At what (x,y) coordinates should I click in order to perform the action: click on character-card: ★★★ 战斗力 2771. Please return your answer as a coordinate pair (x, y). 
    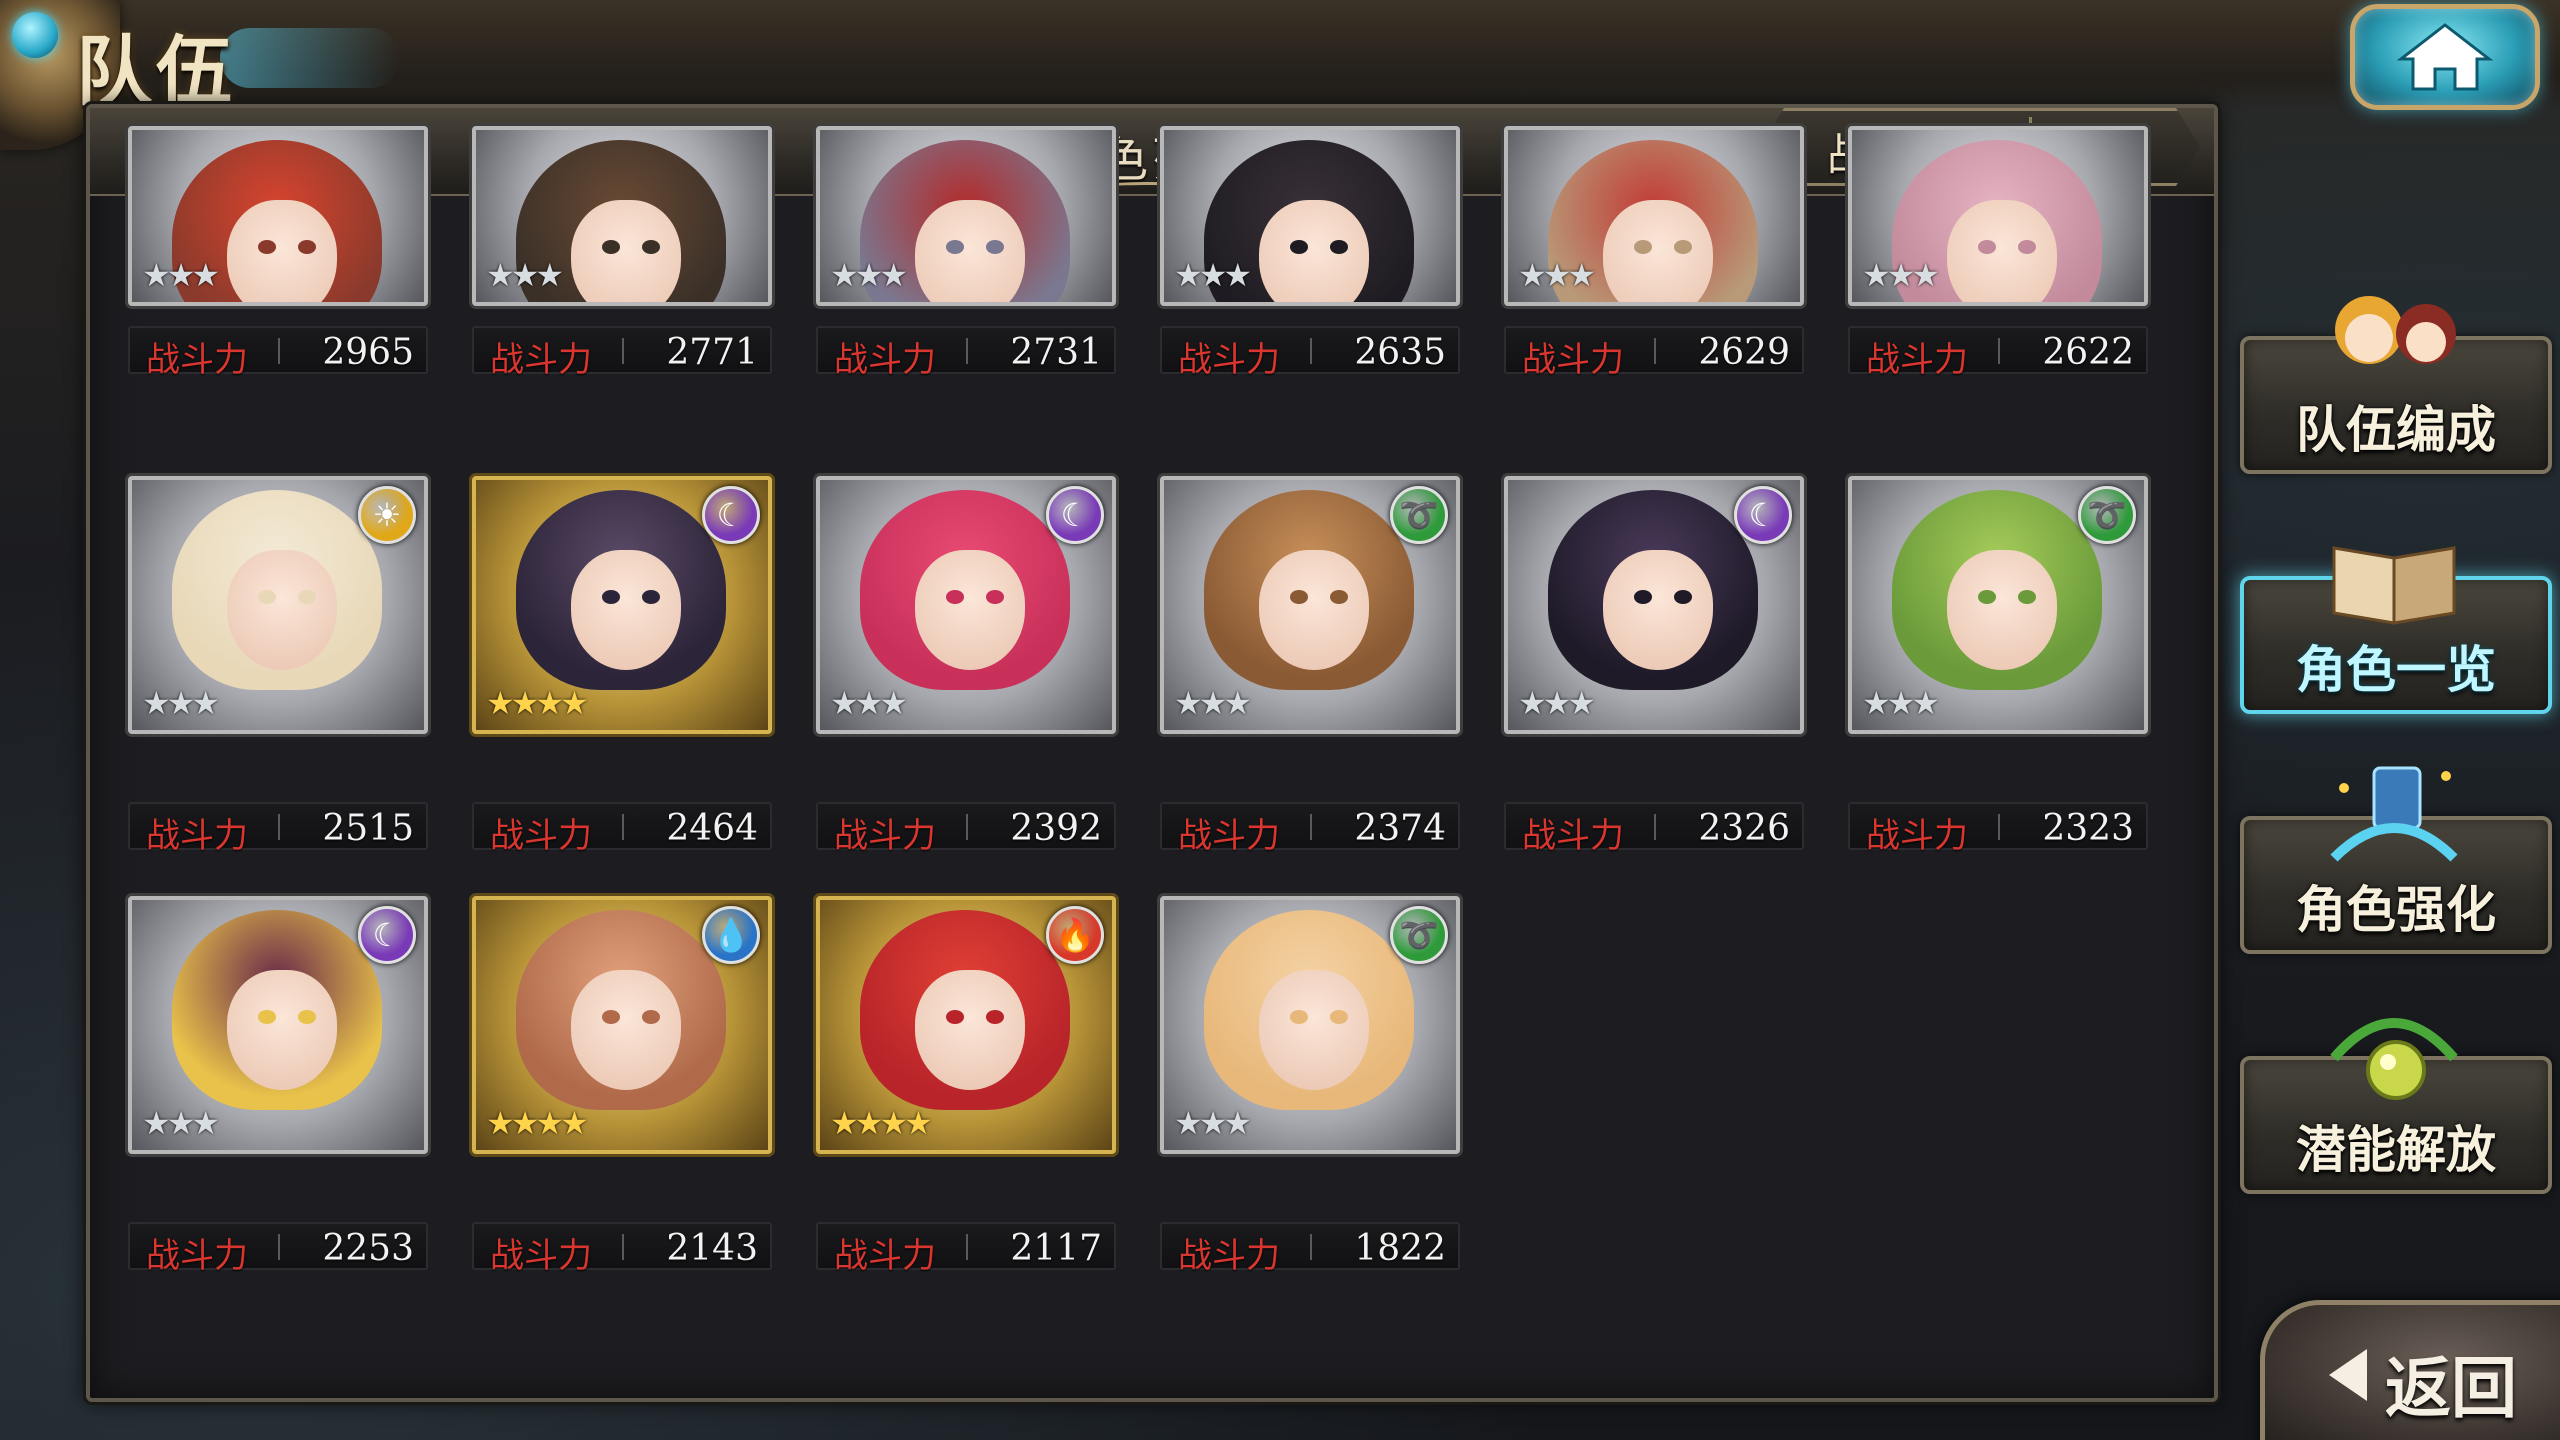
    Looking at the image, I should click on (622, 271).